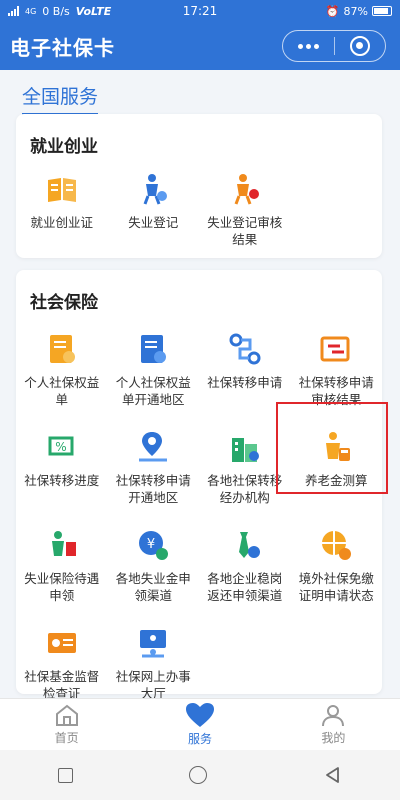  Describe the element at coordinates (62, 685) in the screenshot. I see `service-label: 社保基金监督检查证` at that location.